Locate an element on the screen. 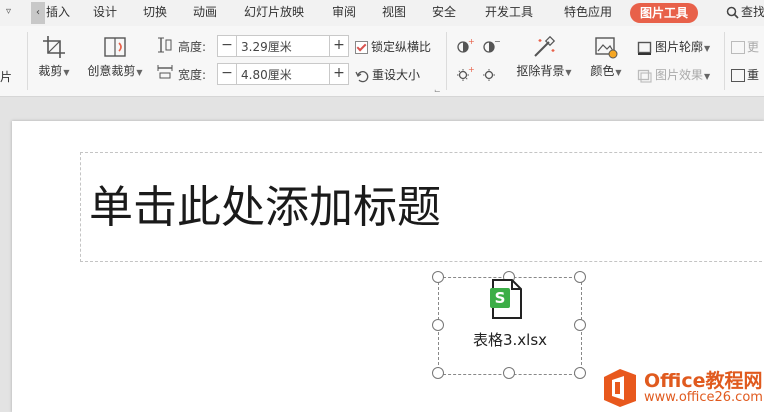 This screenshot has width=764, height=412. remove-background-label: 抠除背景 is located at coordinates (540, 71).